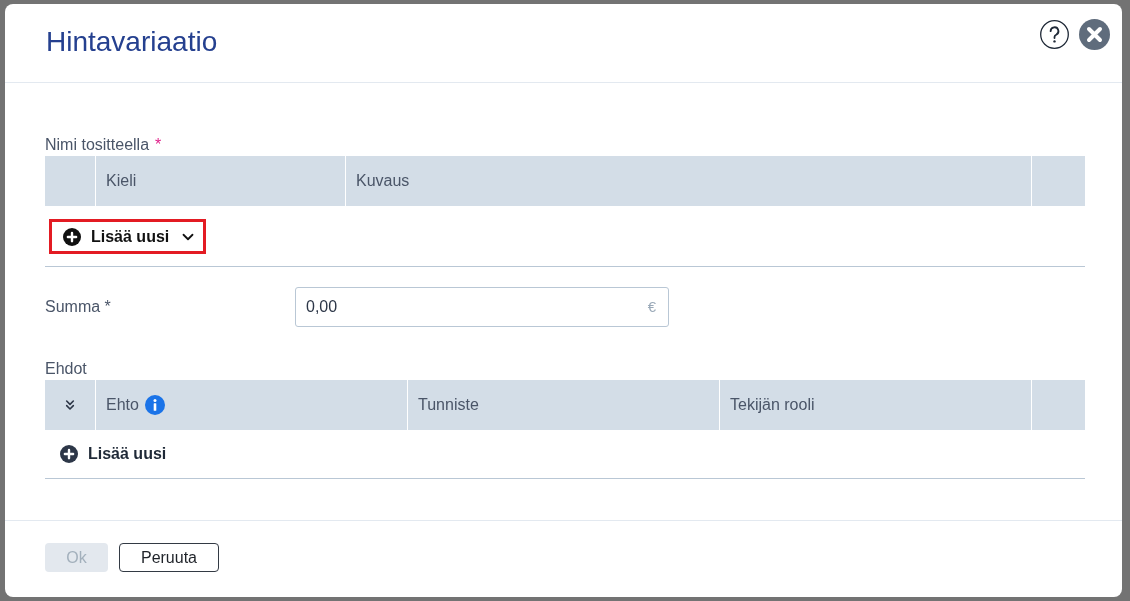 The height and width of the screenshot is (601, 1130). Describe the element at coordinates (121, 181) in the screenshot. I see `column-header: Kieli` at that location.